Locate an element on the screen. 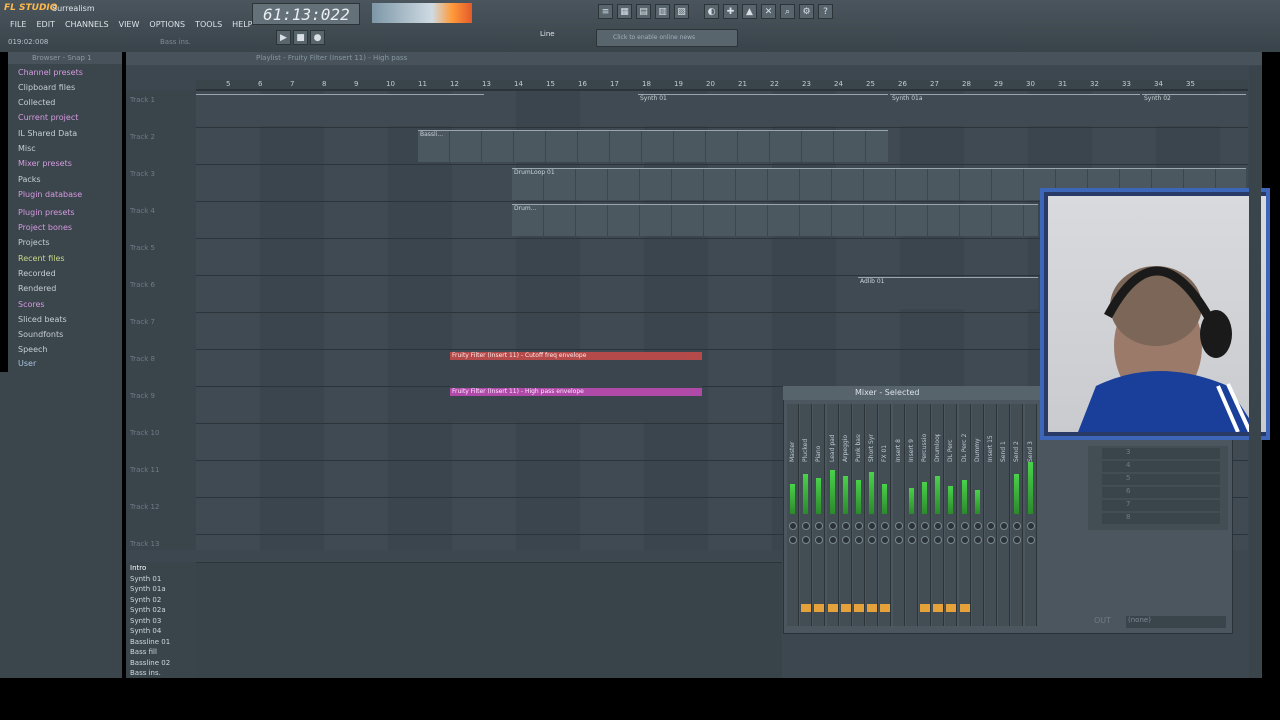 The image size is (1280, 720). mixer-channel: Send 1 is located at coordinates (1004, 515).